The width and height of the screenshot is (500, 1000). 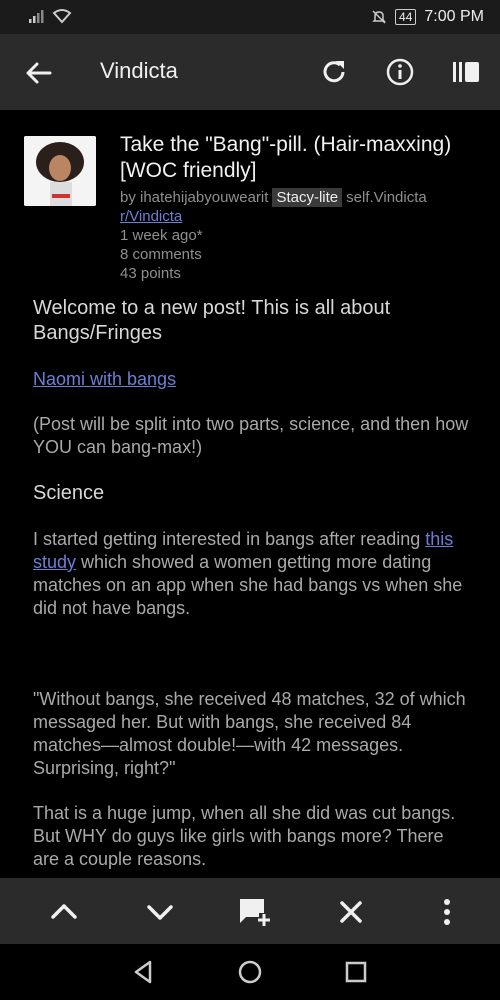 What do you see at coordinates (466, 72) in the screenshot?
I see `sidebar-icon` at bounding box center [466, 72].